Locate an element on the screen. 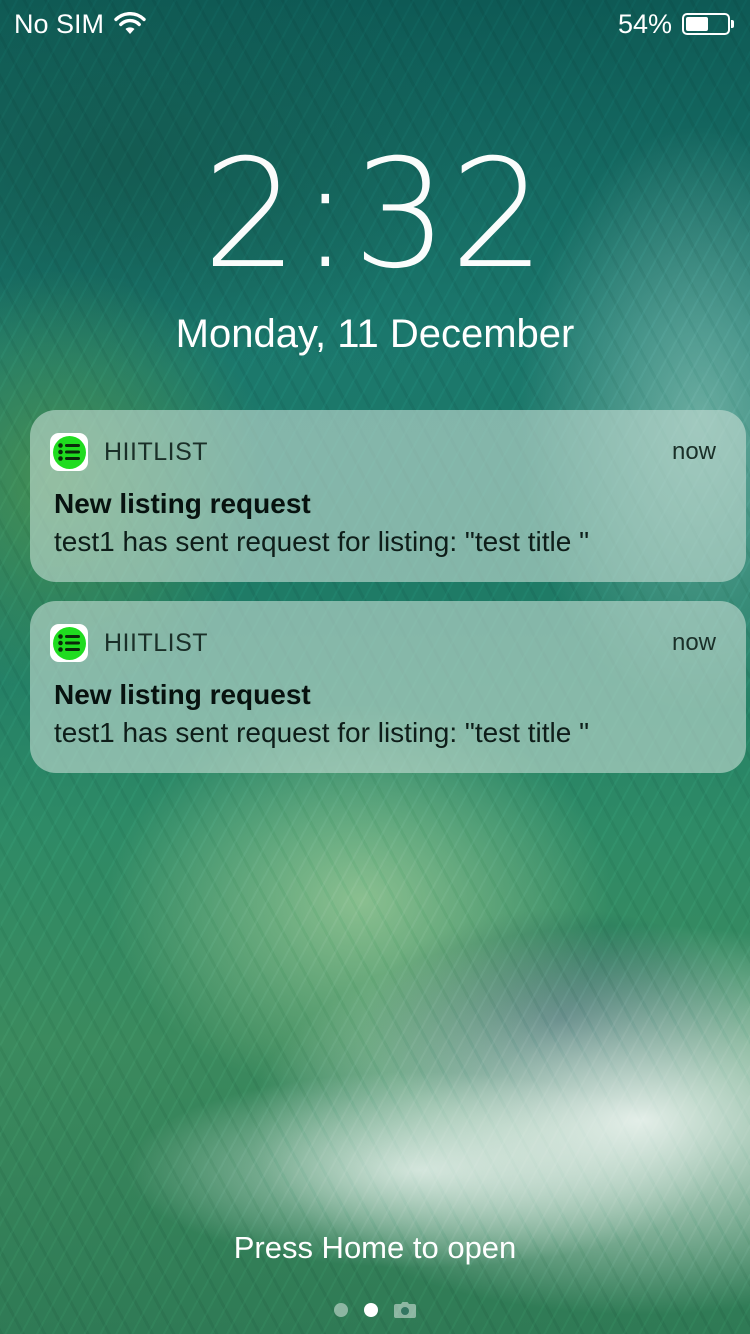 Image resolution: width=750 pixels, height=1334 pixels. camera-icon is located at coordinates (405, 1310).